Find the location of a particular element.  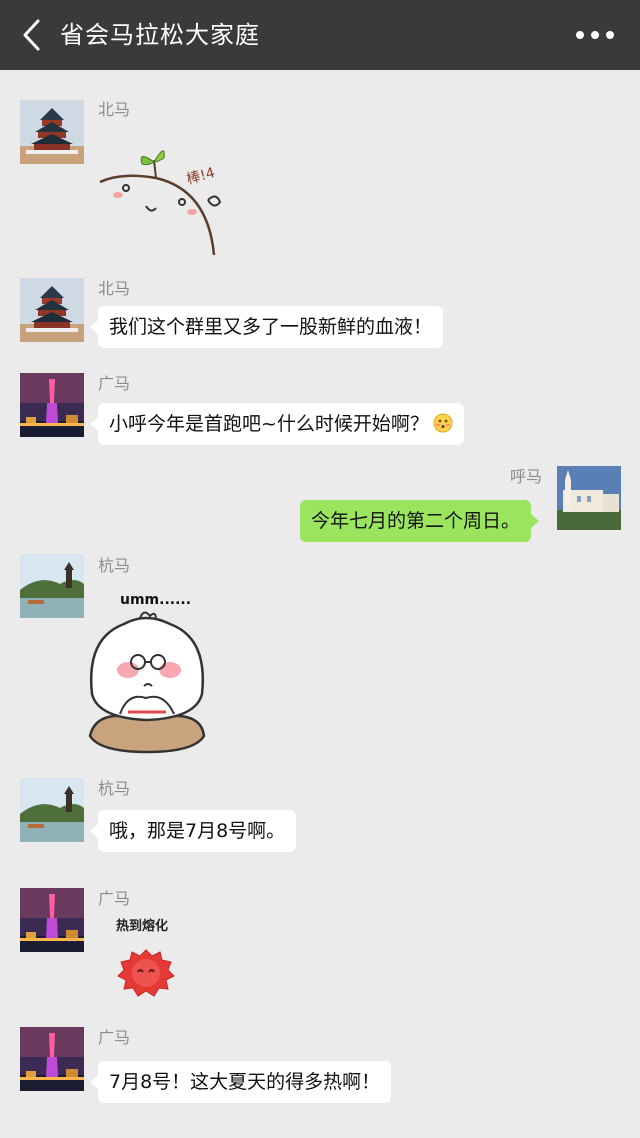

back-chevron-icon is located at coordinates (33, 35).